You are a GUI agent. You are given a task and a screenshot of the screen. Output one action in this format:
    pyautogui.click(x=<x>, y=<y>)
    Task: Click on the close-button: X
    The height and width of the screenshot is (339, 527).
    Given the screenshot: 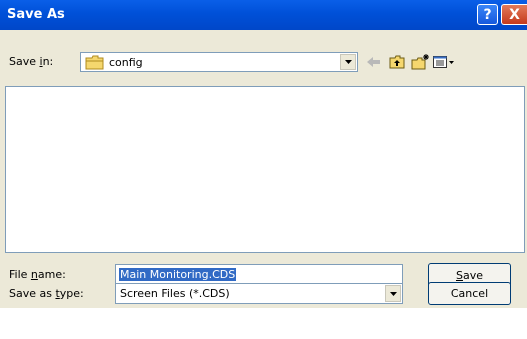 What is the action you would take?
    pyautogui.click(x=514, y=14)
    